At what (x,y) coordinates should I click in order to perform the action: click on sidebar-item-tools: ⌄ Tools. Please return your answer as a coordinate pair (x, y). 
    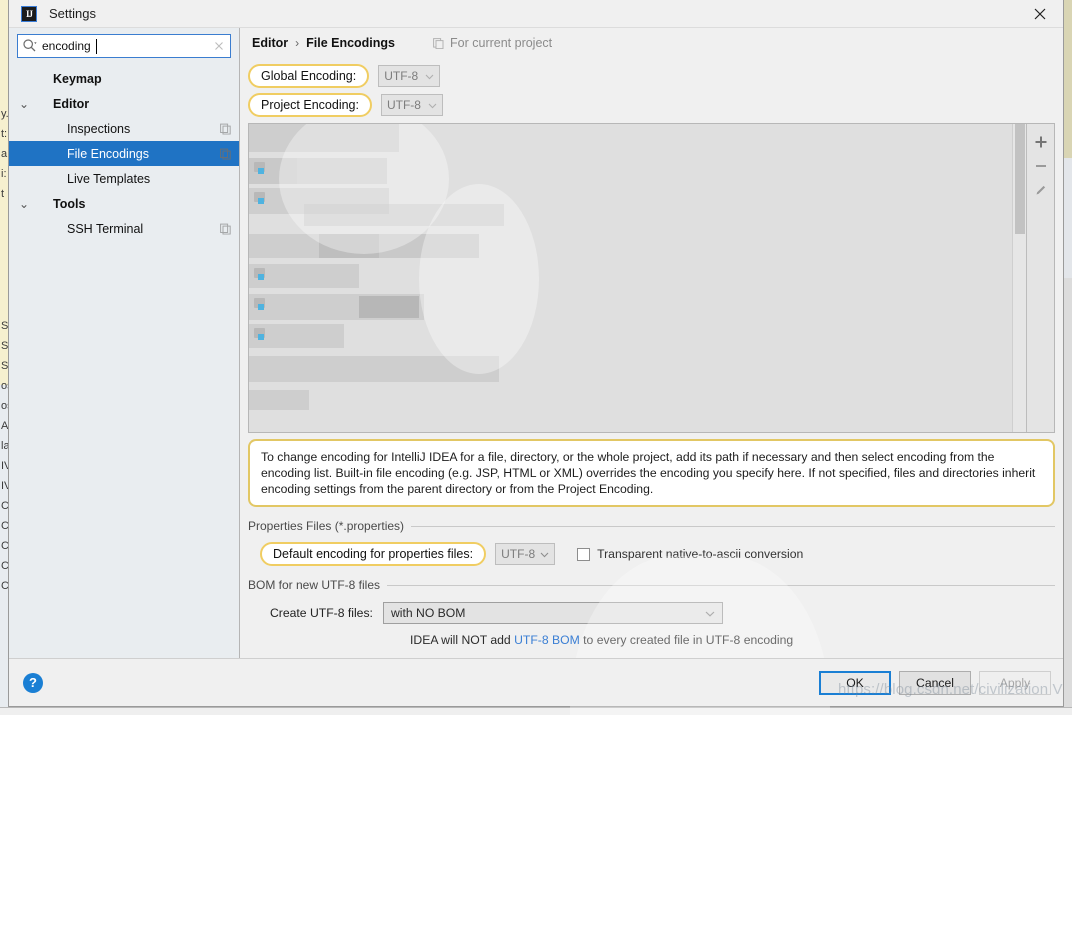
    Looking at the image, I should click on (124, 203).